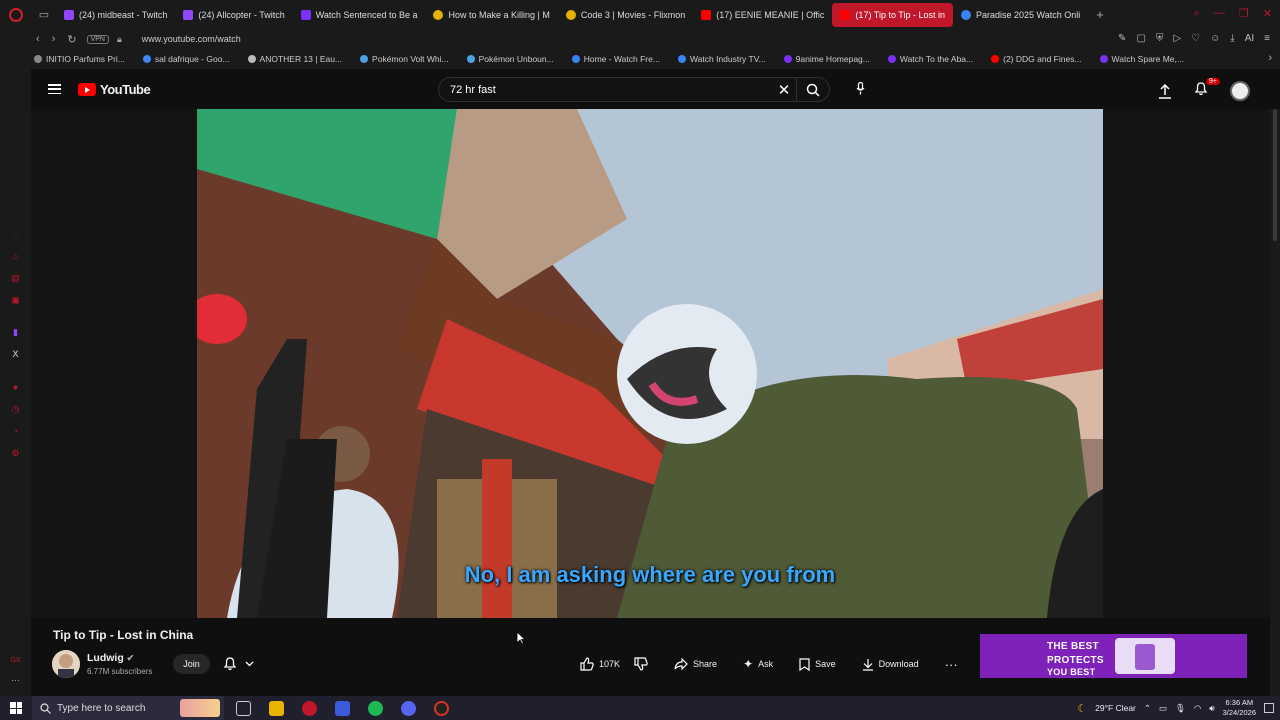 The image size is (1280, 720). I want to click on music-icon: ●, so click(15, 387).